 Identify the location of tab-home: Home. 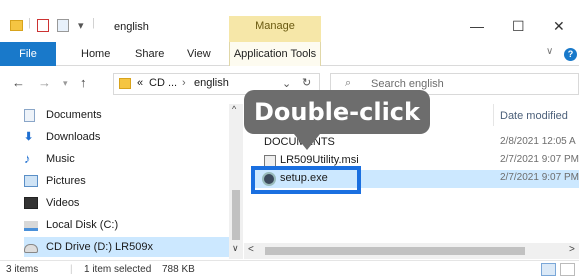
(95, 54).